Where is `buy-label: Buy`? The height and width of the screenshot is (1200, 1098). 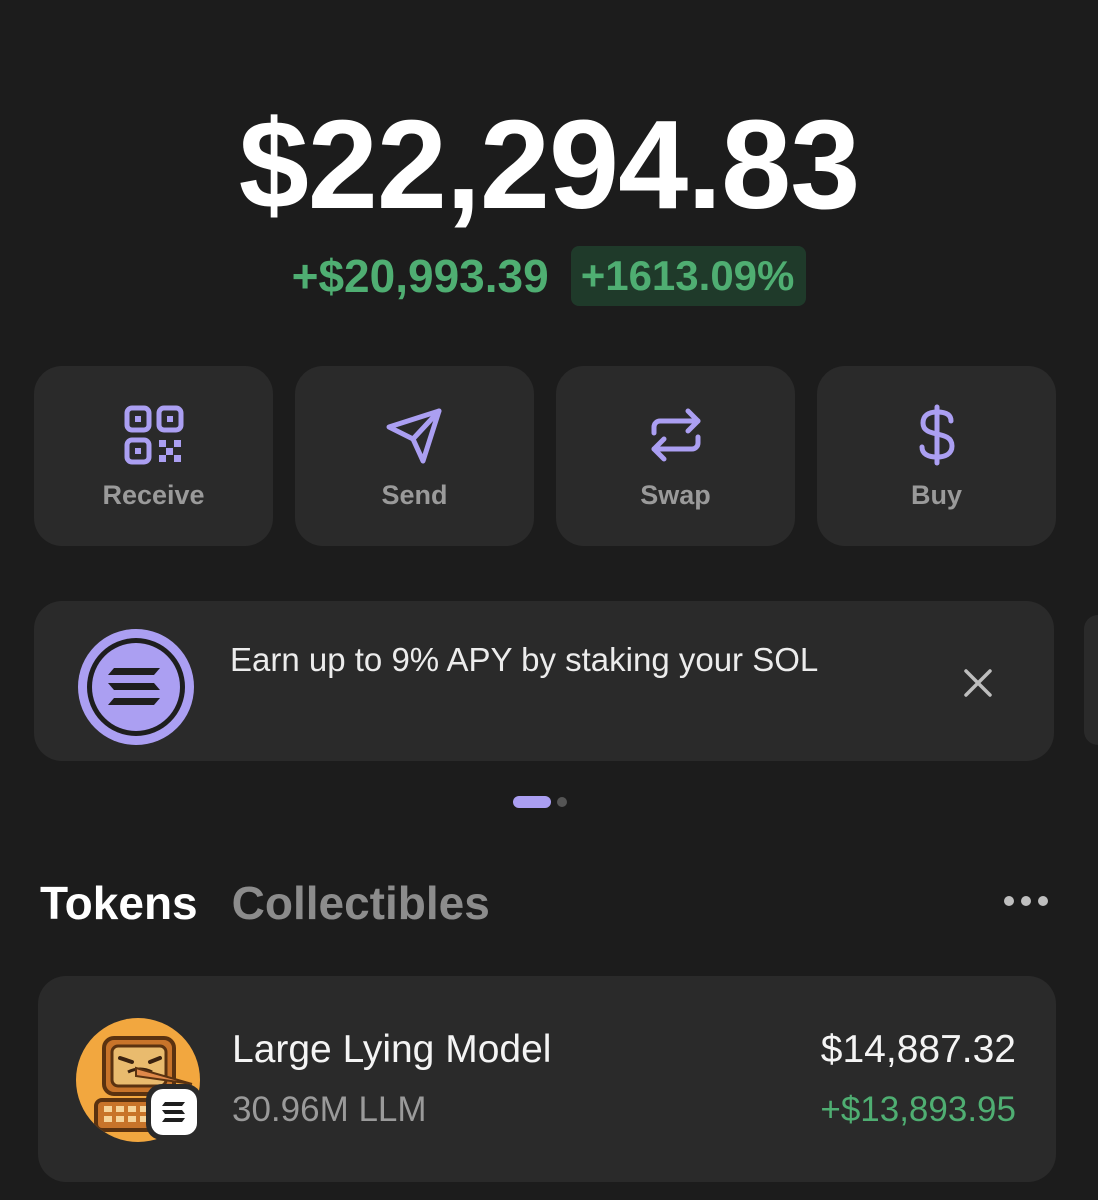
buy-label: Buy is located at coordinates (936, 494).